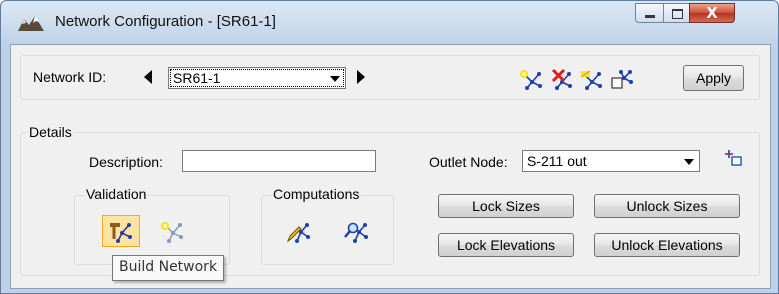  What do you see at coordinates (557, 161) in the screenshot?
I see `outlet-node-value: S-211 out` at bounding box center [557, 161].